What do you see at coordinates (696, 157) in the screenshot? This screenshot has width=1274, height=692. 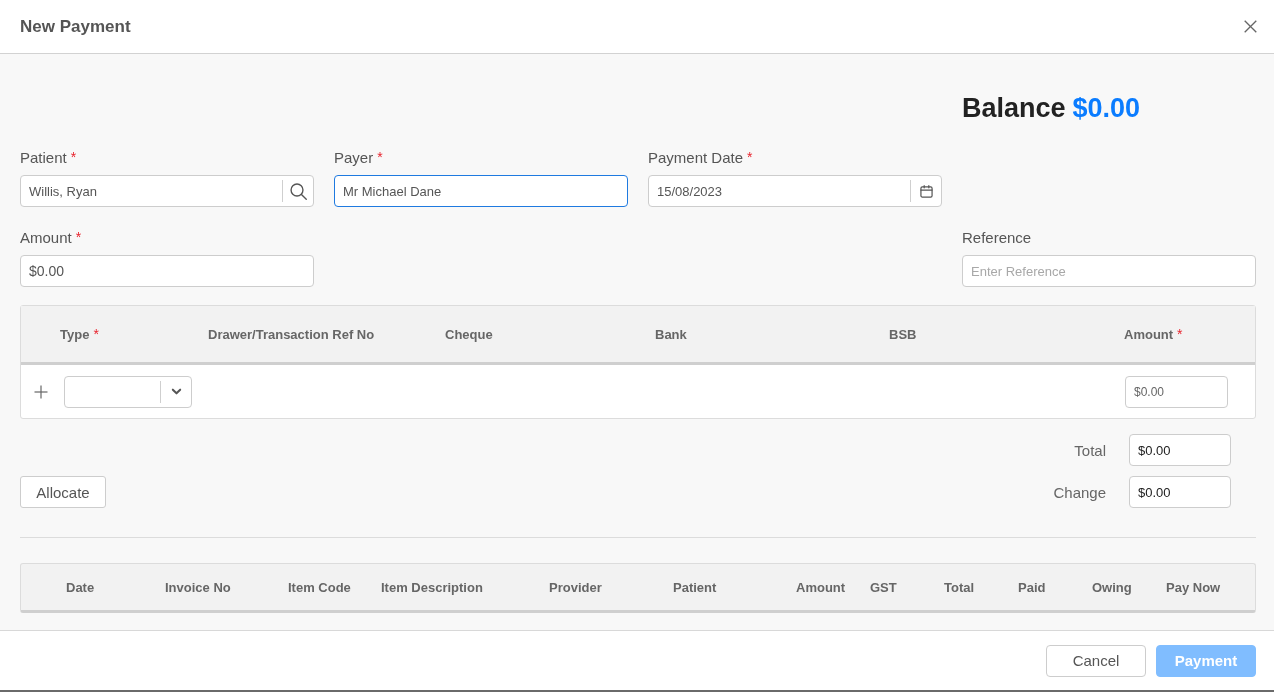 I see `field-label: Payment Date` at bounding box center [696, 157].